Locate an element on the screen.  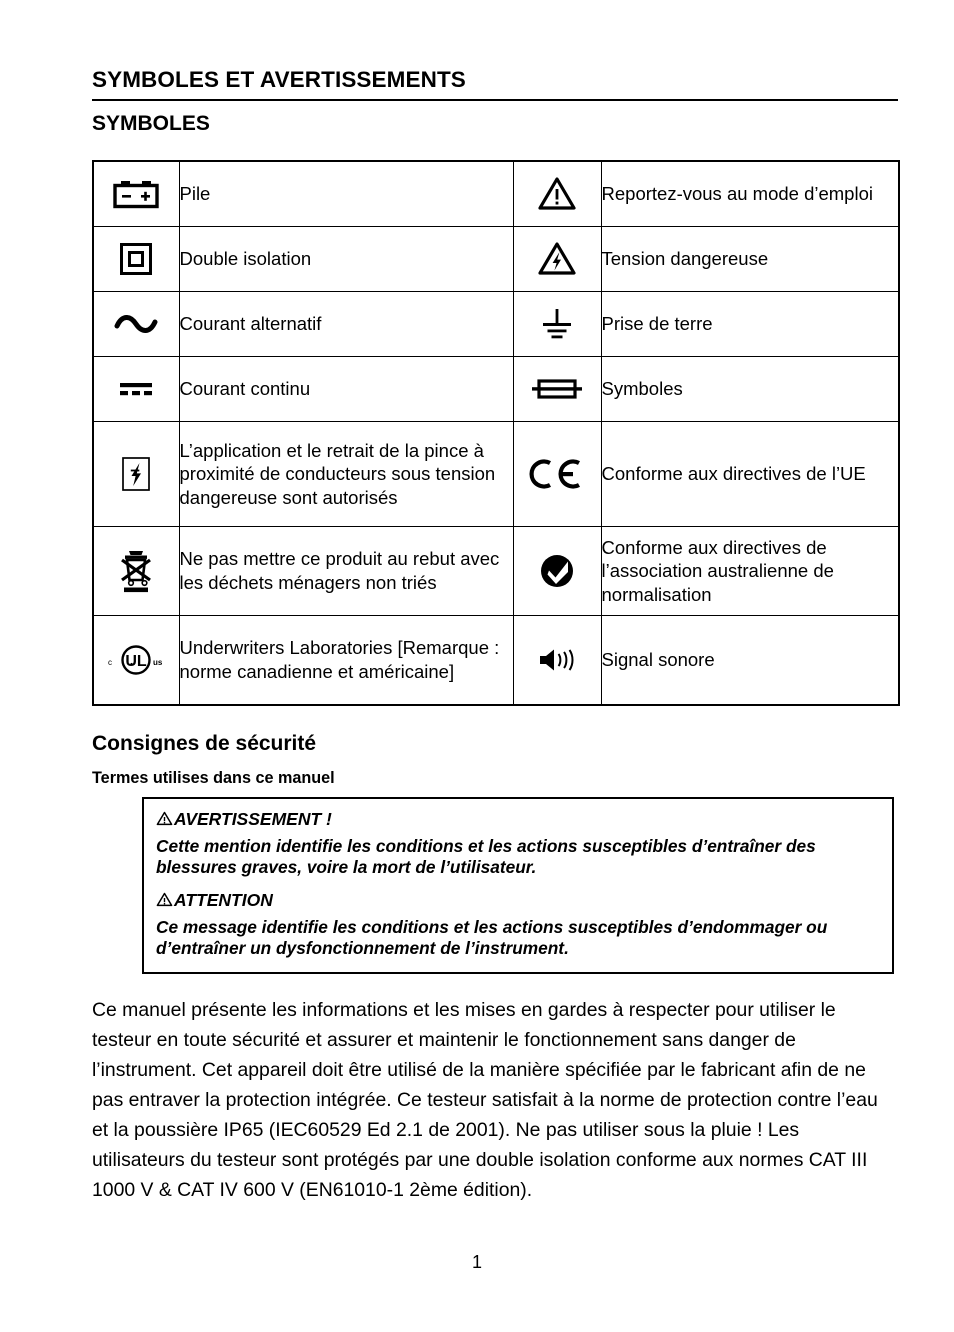
table-row: Pile Reportez-vous au mode d’emploi is located at coordinates (496, 193).